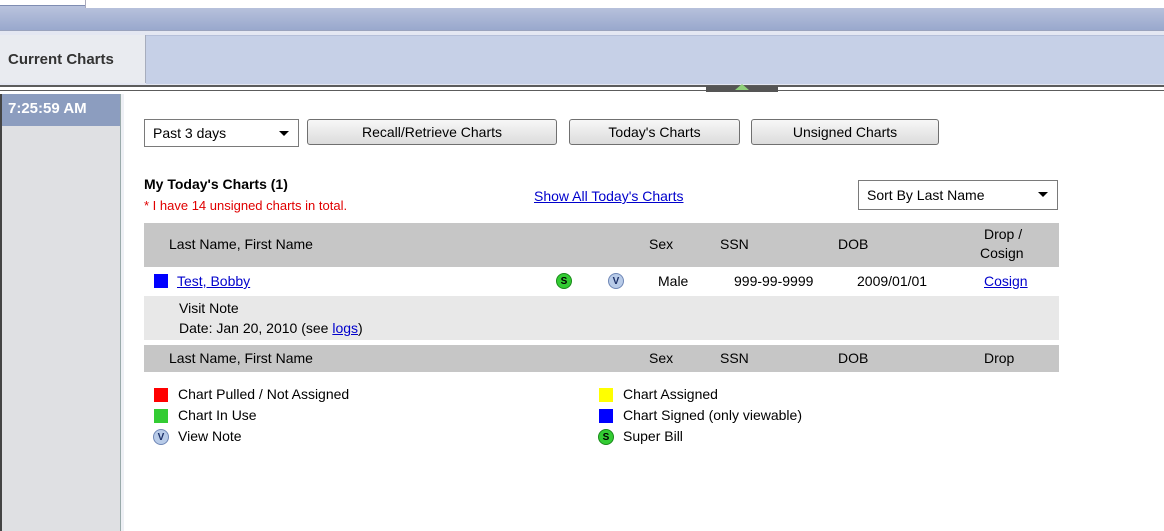 This screenshot has width=1164, height=531. What do you see at coordinates (190, 133) in the screenshot?
I see `date-range-value: Past 3 days` at bounding box center [190, 133].